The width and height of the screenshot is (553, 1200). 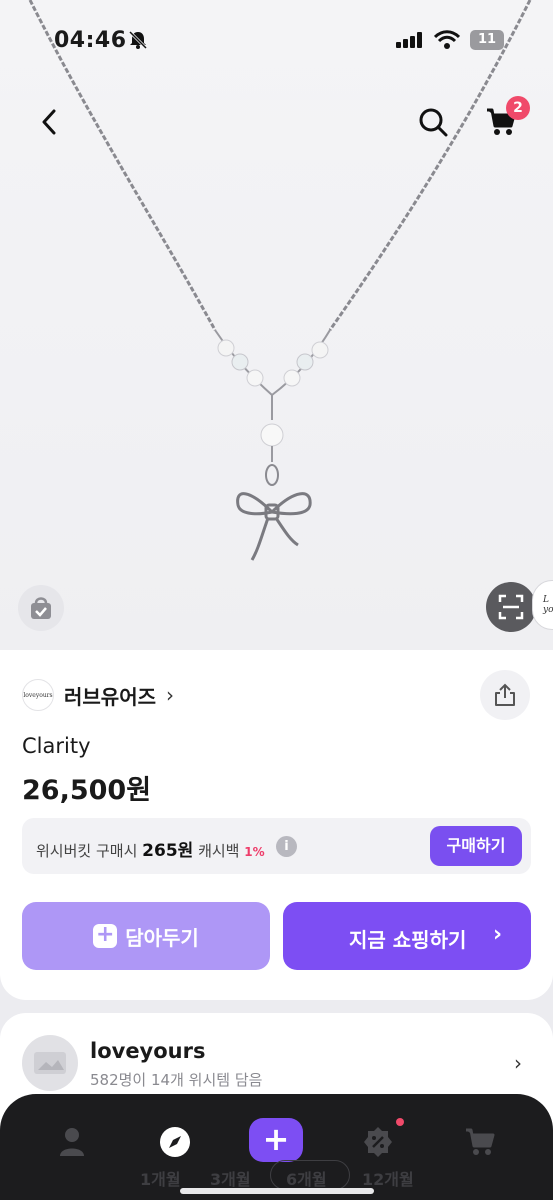 I want to click on image-search-button, so click(x=511, y=607).